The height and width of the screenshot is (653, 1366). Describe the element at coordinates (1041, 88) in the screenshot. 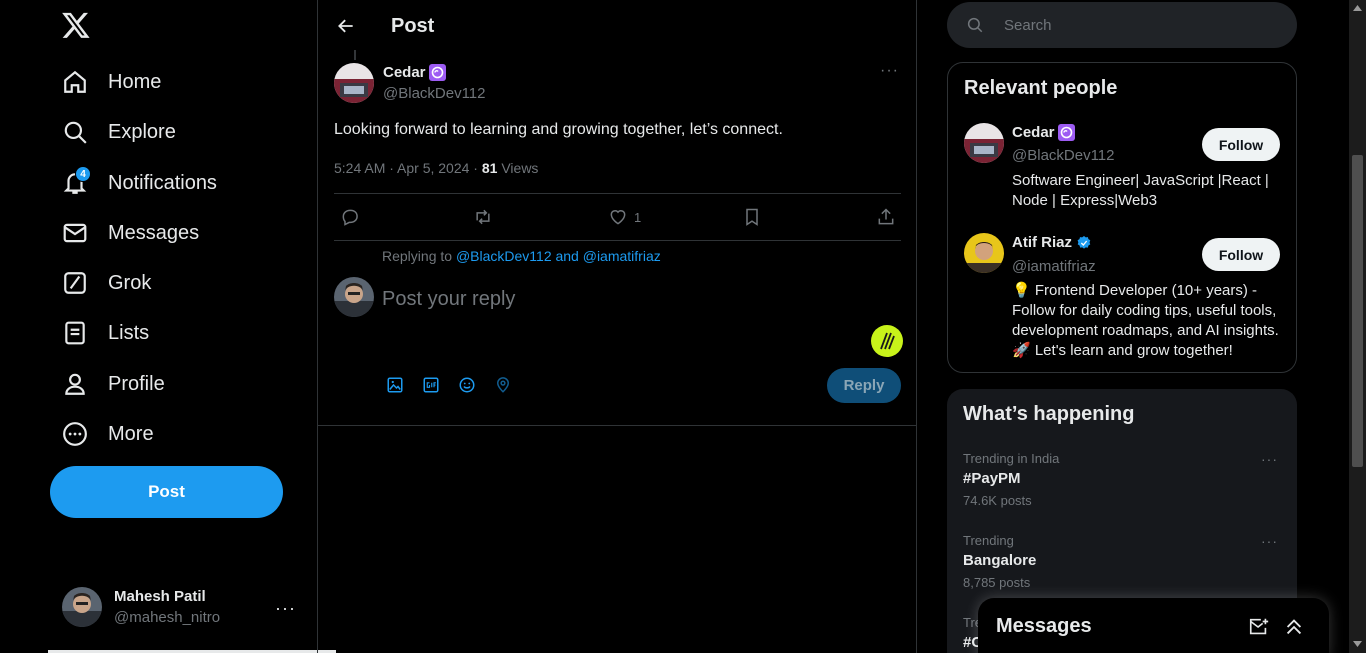

I see `panel-title: Relevant people` at that location.